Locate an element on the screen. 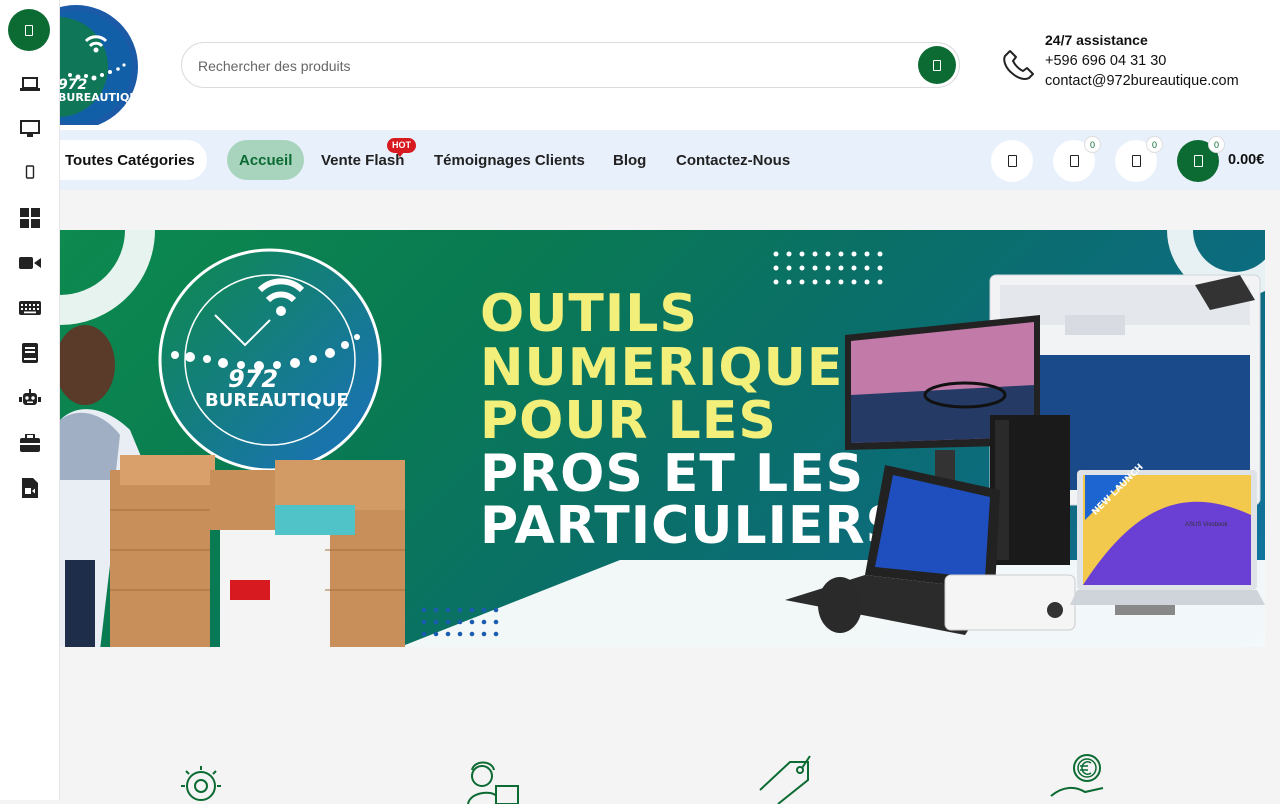 Image resolution: width=1280 pixels, height=804 pixels. laptop-icon is located at coordinates (30, 84).